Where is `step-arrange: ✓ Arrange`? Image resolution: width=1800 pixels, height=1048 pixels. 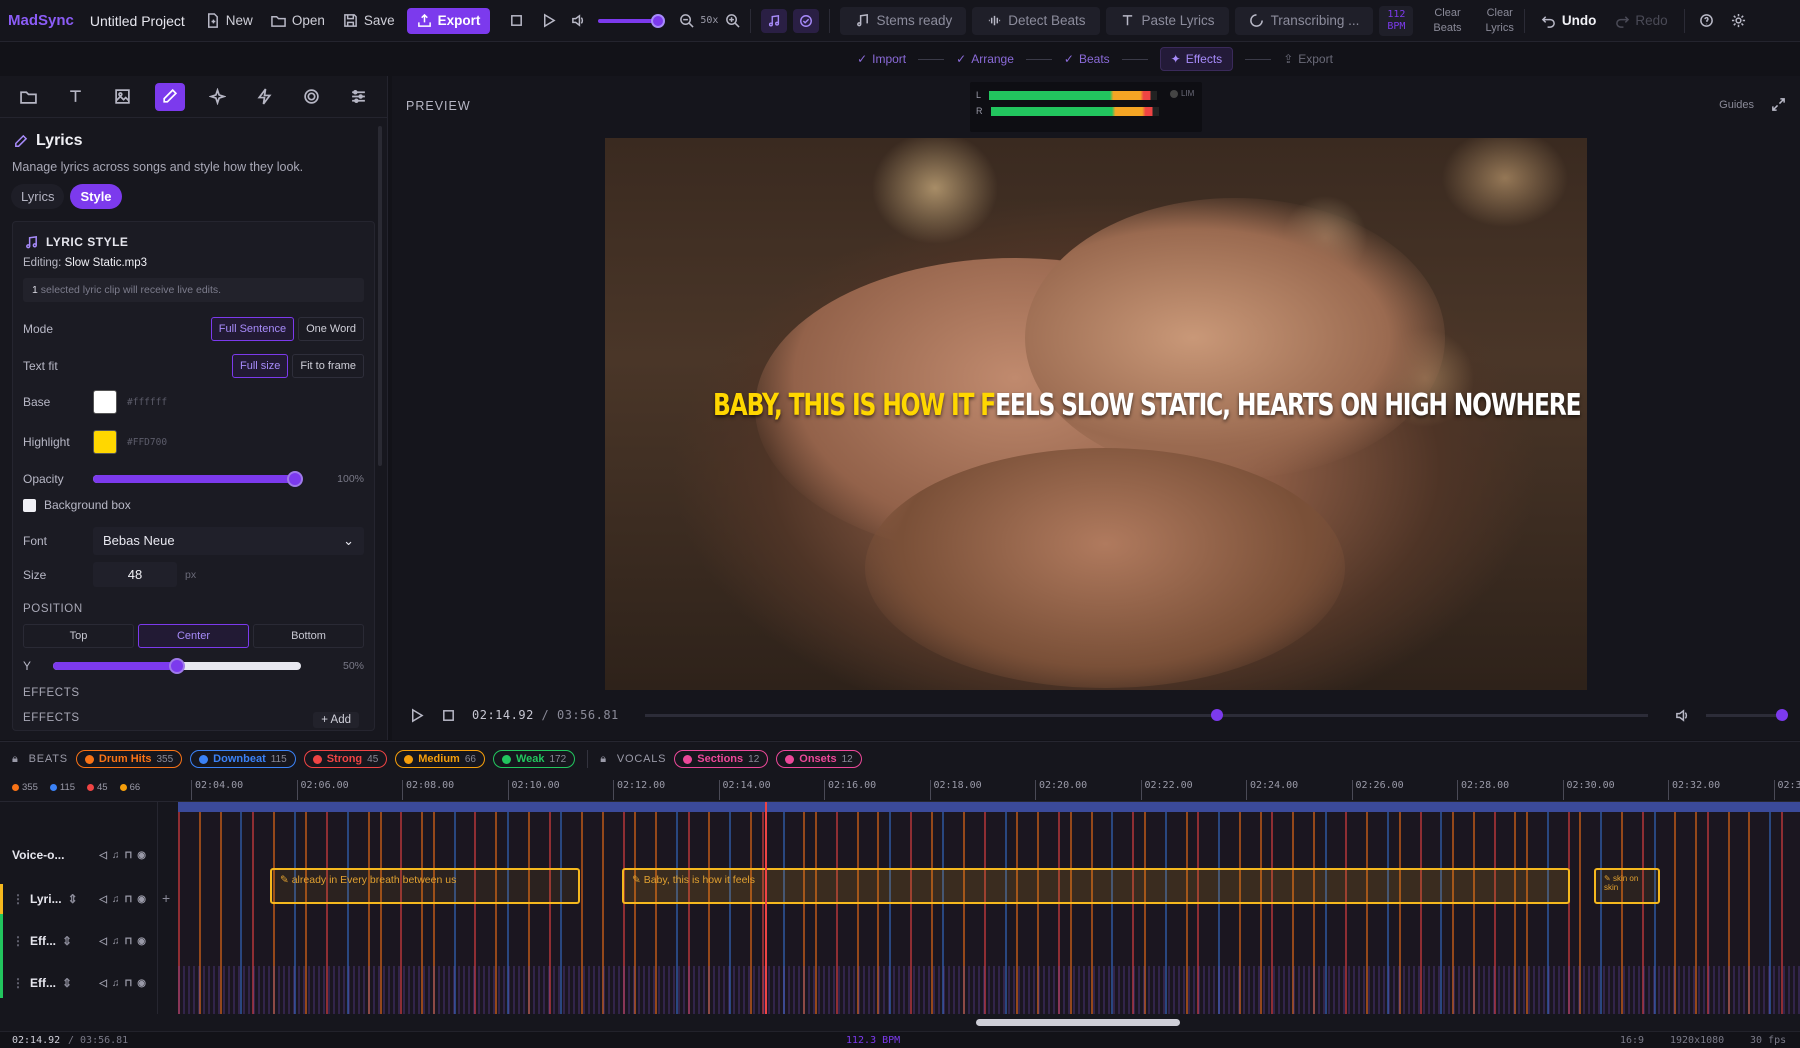 step-arrange: ✓ Arrange is located at coordinates (985, 59).